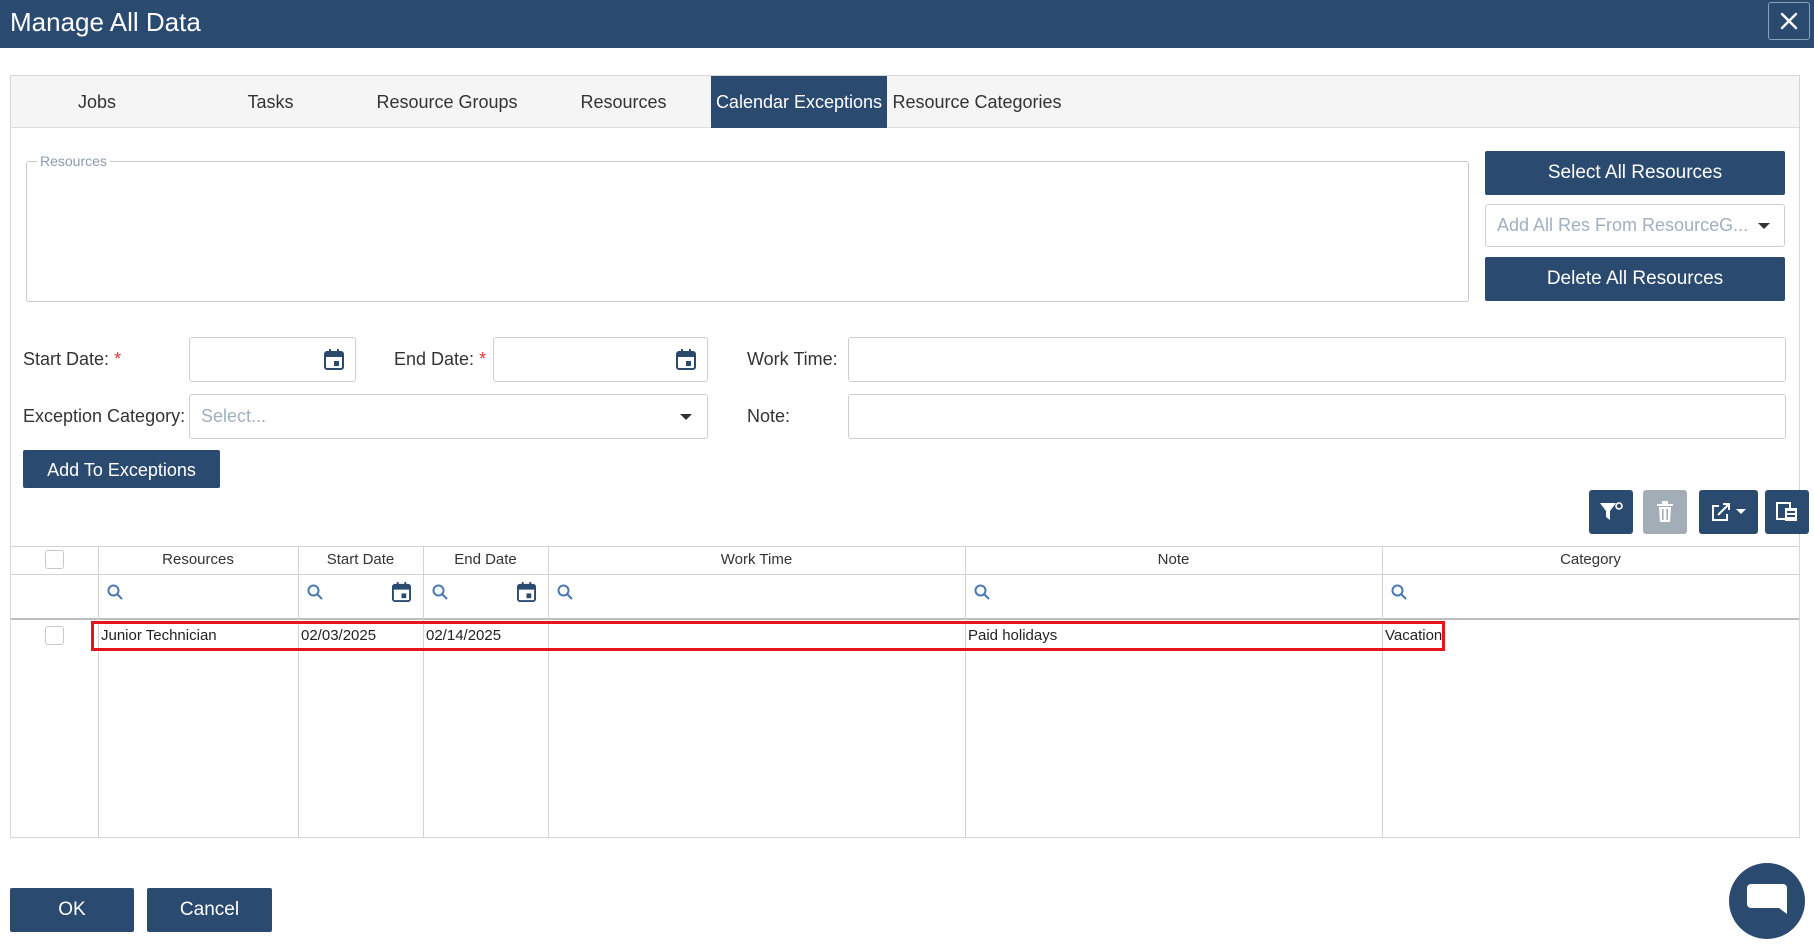 The height and width of the screenshot is (944, 1814). I want to click on work-time-label: Work Time:, so click(792, 359).